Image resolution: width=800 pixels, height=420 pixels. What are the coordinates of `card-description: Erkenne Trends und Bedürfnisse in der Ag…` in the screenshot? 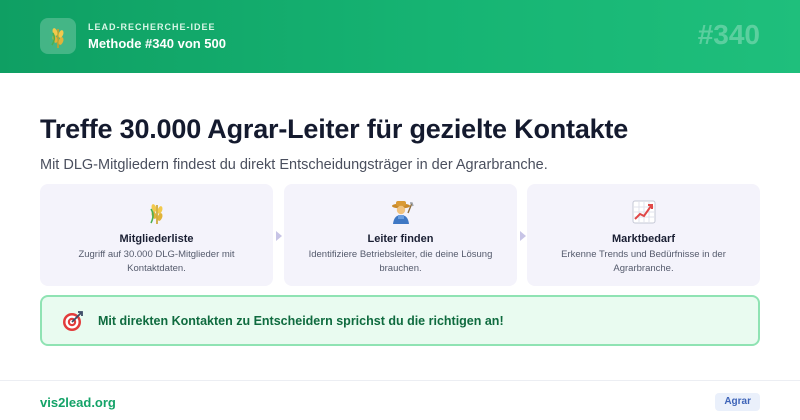 It's located at (643, 261).